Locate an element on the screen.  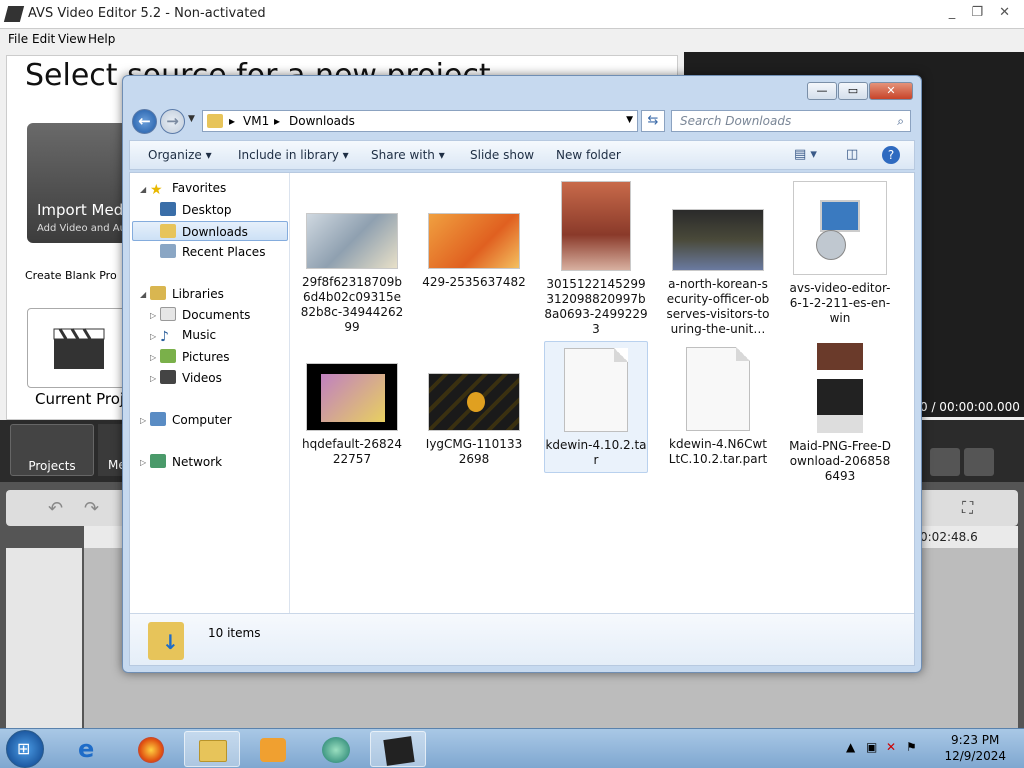
start-button: ⊞ is located at coordinates (25, 749).